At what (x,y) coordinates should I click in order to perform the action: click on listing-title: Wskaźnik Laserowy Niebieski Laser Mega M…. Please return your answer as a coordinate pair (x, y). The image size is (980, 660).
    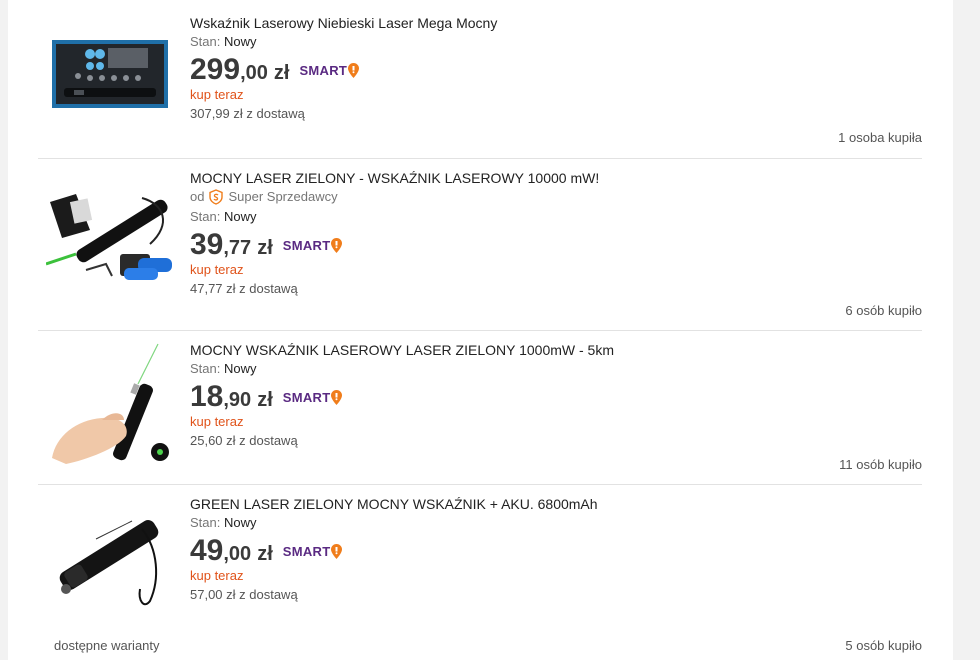
    Looking at the image, I should click on (556, 23).